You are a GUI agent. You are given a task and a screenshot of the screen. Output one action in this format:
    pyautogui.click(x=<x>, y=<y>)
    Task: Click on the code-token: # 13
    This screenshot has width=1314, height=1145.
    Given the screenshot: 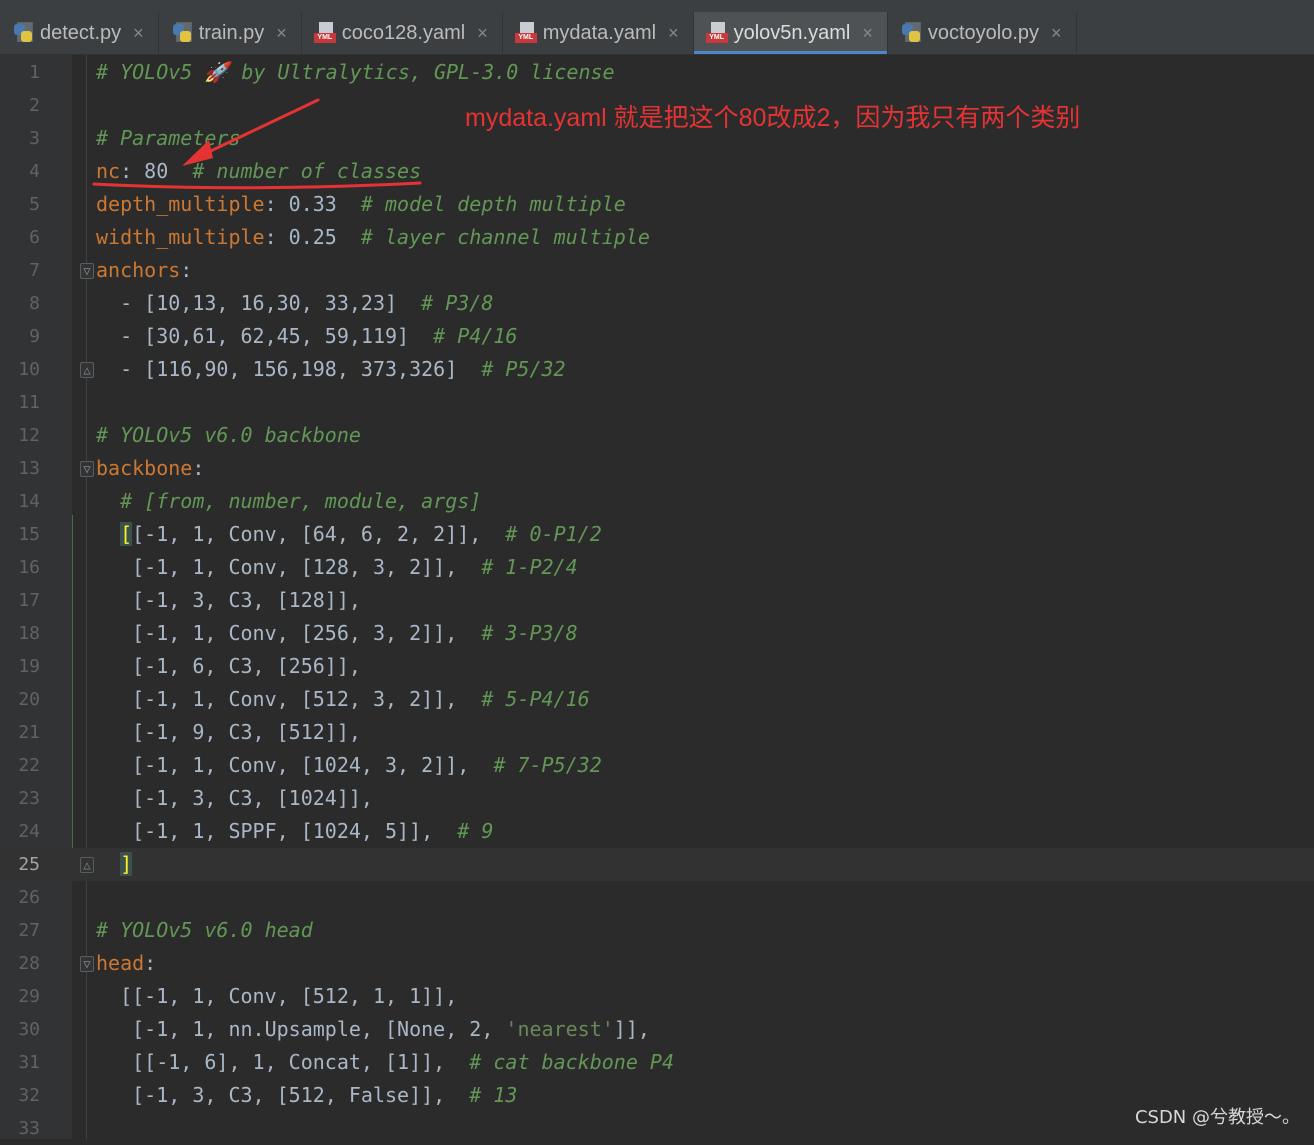 What is the action you would take?
    pyautogui.click(x=493, y=1095)
    